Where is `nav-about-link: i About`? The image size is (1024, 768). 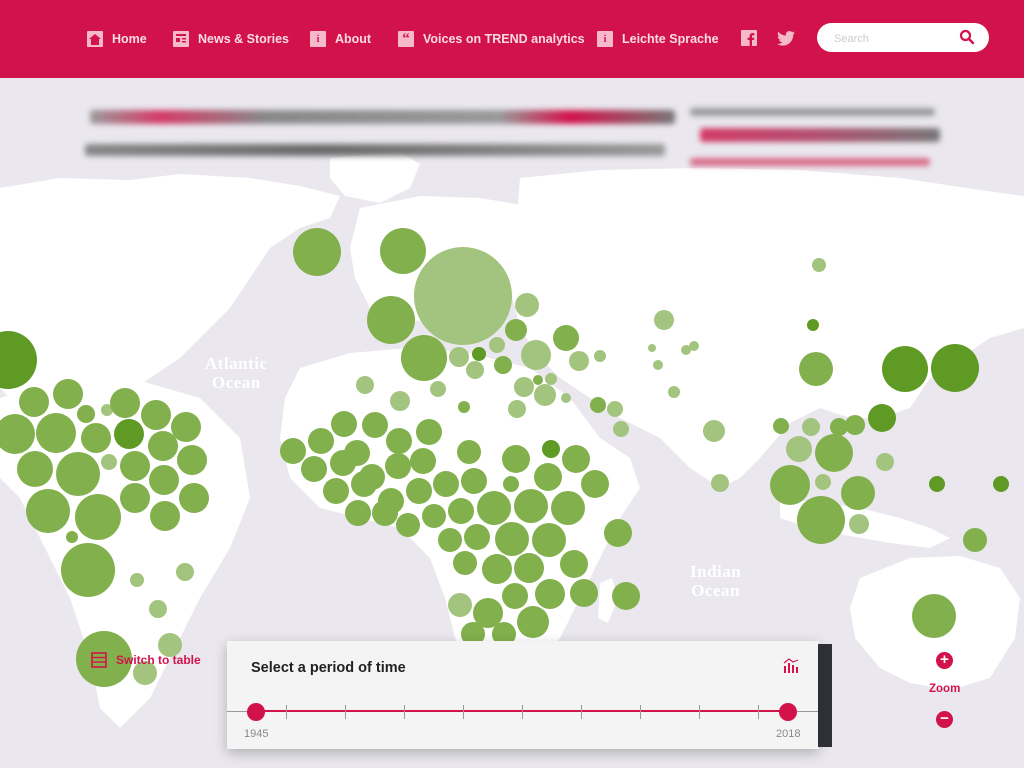
nav-about-link: i About is located at coordinates (340, 39).